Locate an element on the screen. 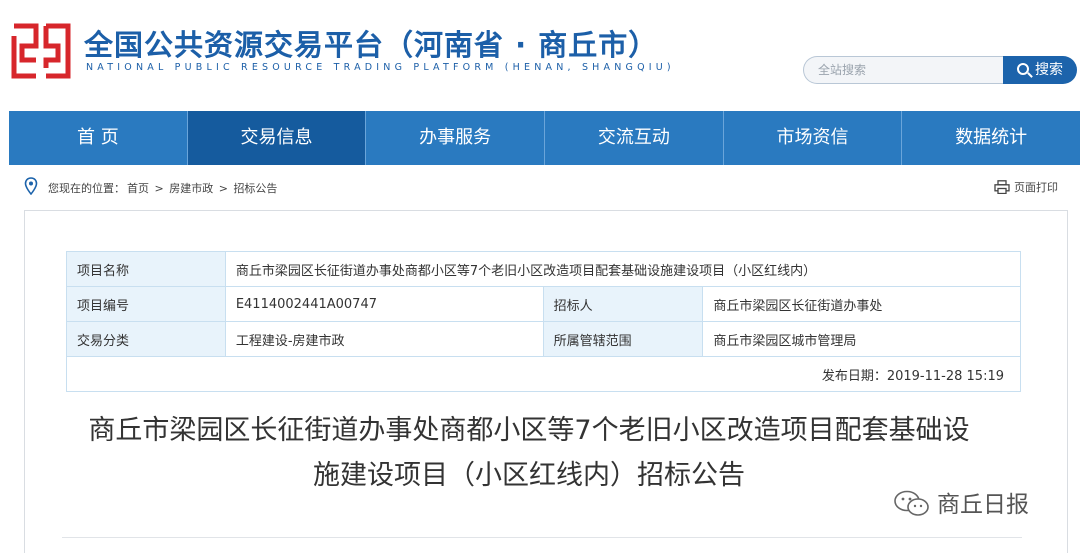 The width and height of the screenshot is (1080, 553). divider is located at coordinates (542, 537).